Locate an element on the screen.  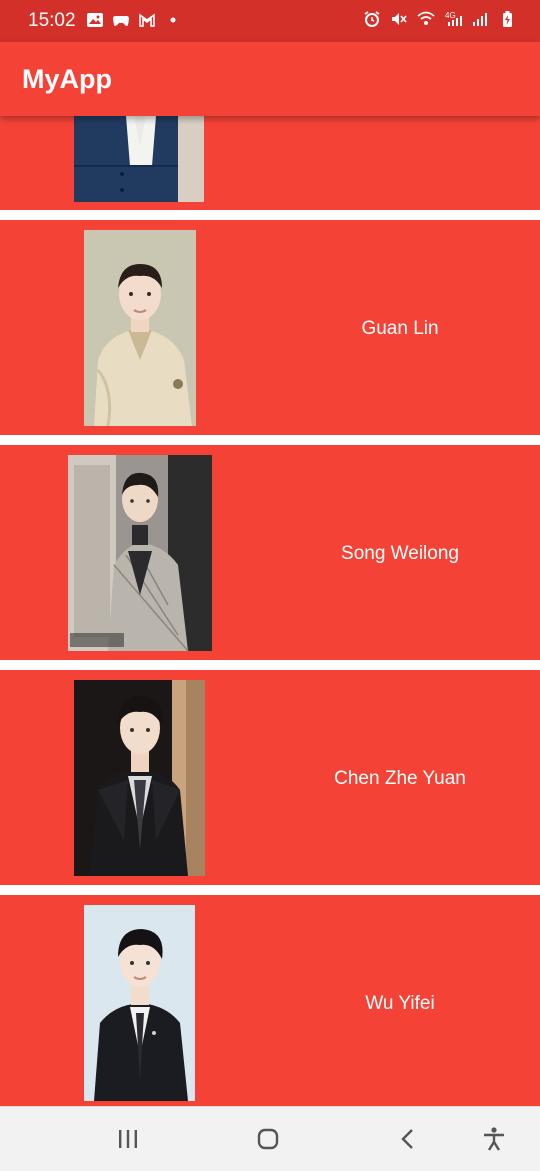
app-title: MyApp is located at coordinates (67, 79).